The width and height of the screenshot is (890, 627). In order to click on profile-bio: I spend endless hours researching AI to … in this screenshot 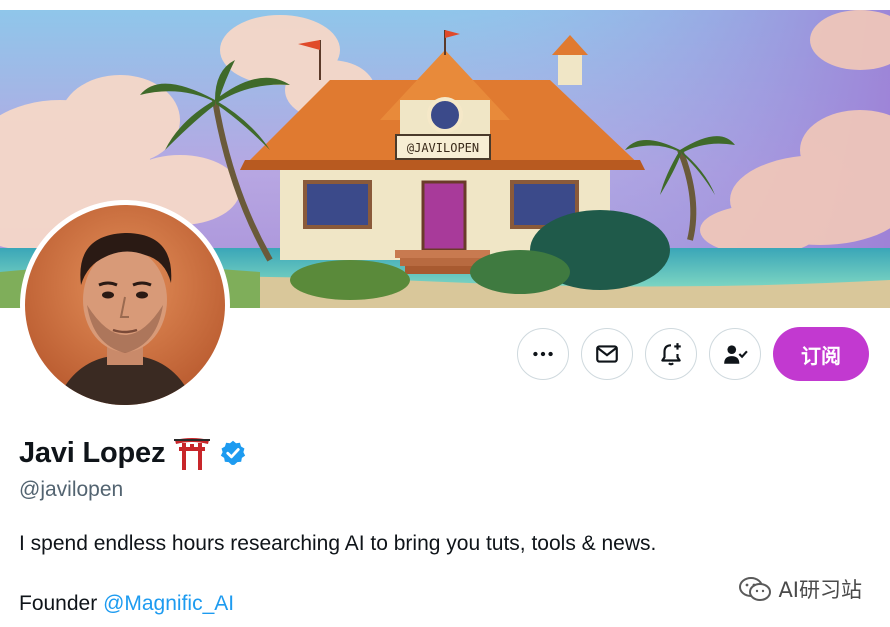, I will do `click(338, 543)`.